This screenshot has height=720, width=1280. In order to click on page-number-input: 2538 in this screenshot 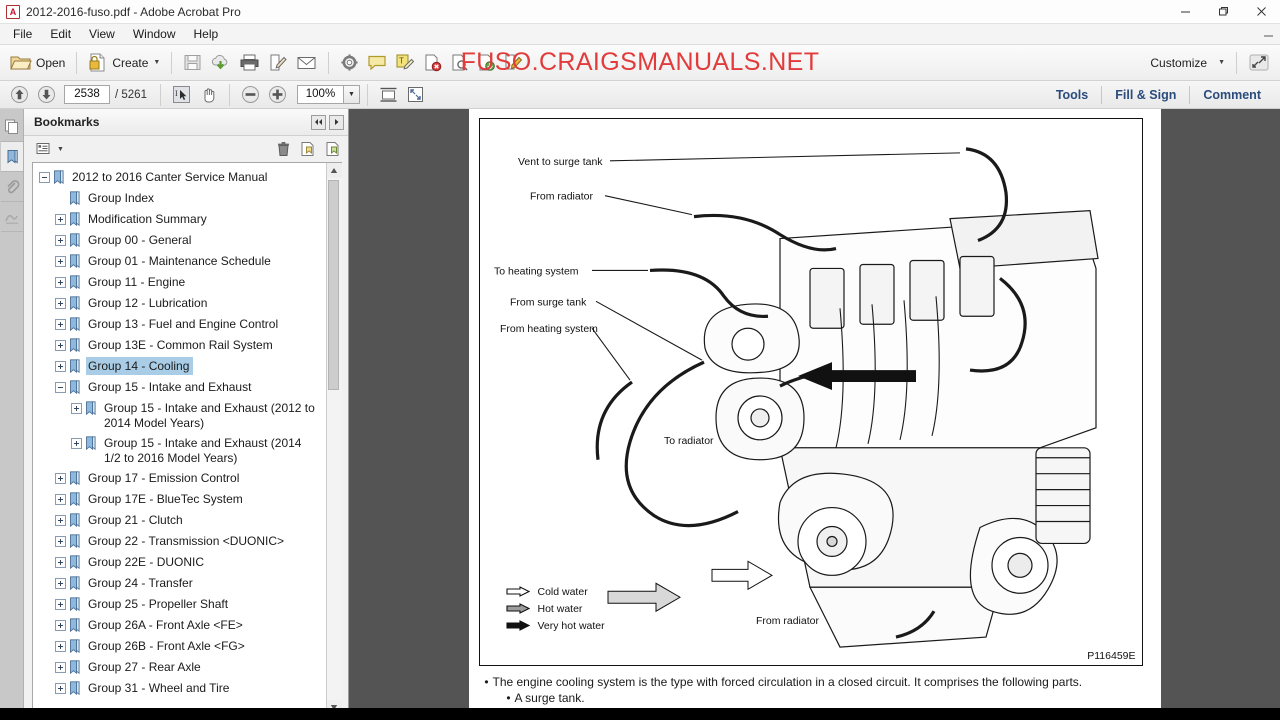, I will do `click(87, 94)`.